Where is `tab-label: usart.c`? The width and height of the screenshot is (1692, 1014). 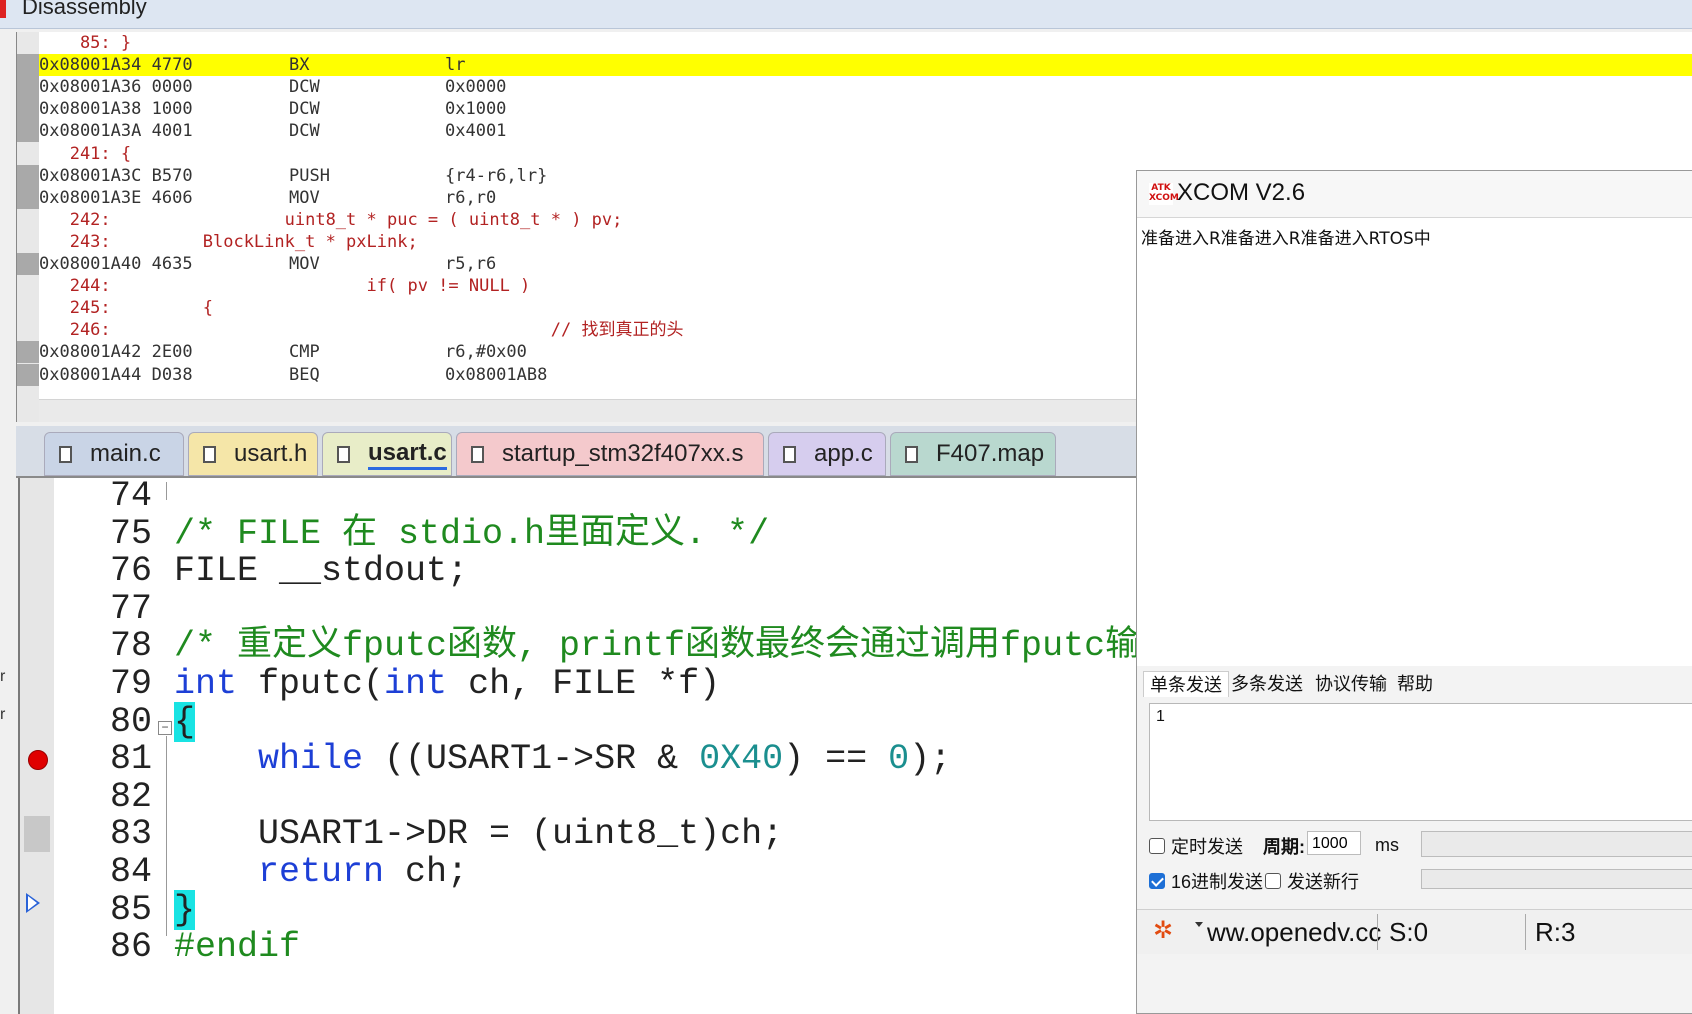 tab-label: usart.c is located at coordinates (407, 454).